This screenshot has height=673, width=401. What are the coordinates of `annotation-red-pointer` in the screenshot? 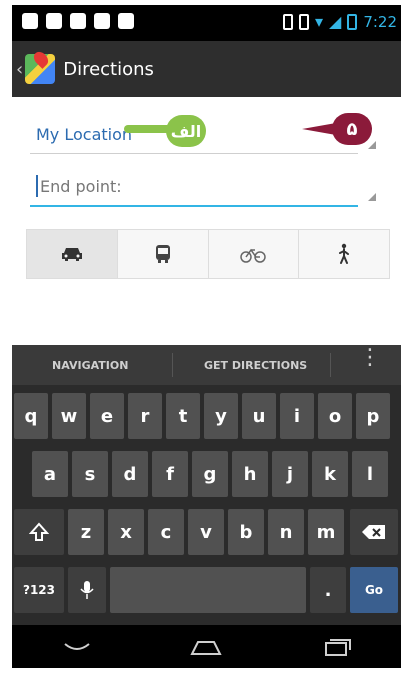 It's located at (319, 129).